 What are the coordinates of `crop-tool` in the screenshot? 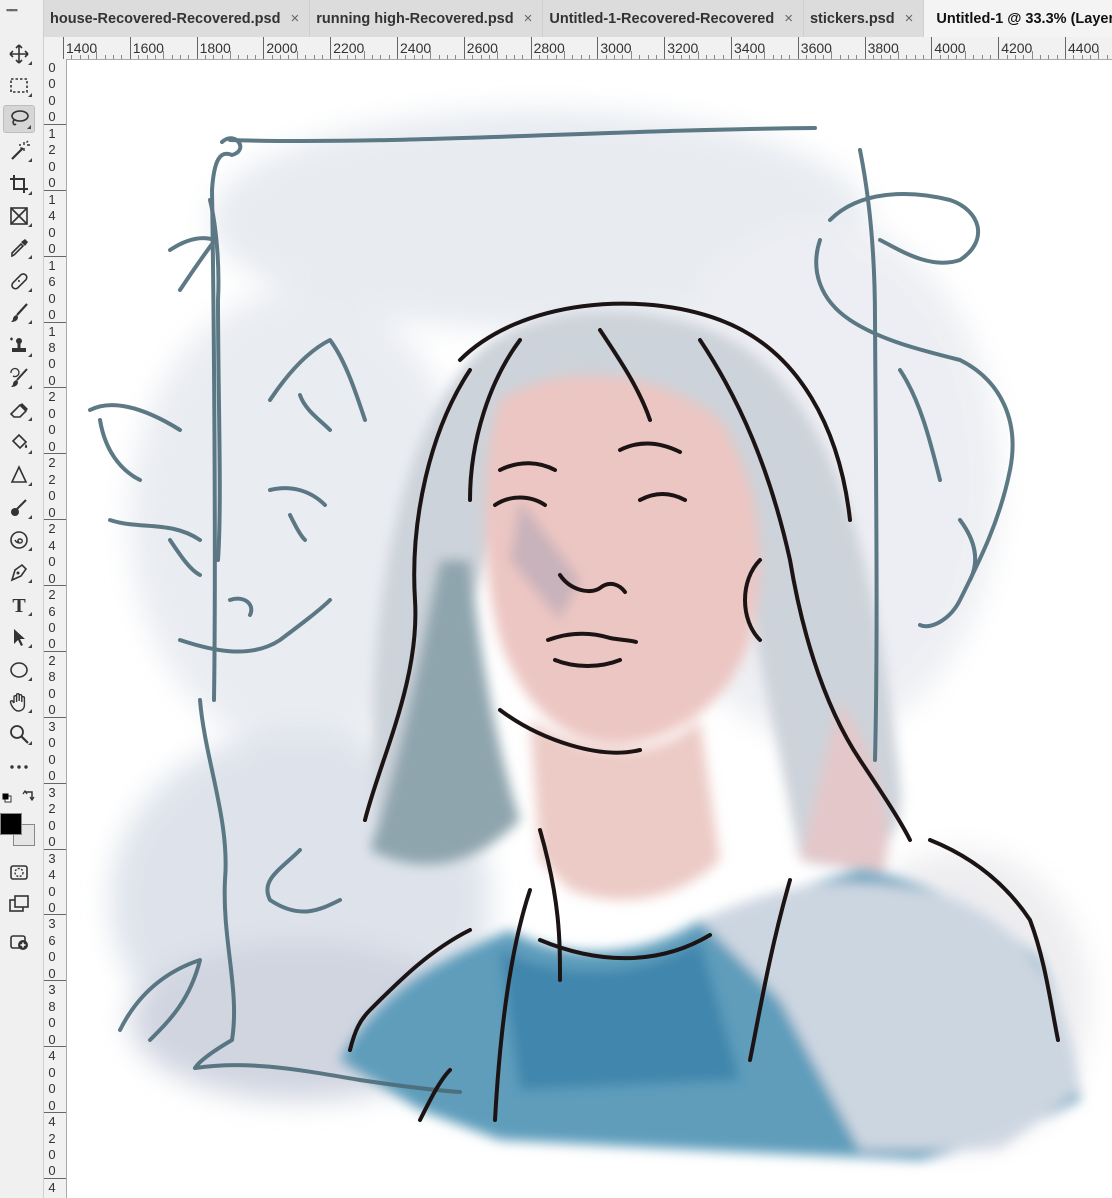 It's located at (19, 184).